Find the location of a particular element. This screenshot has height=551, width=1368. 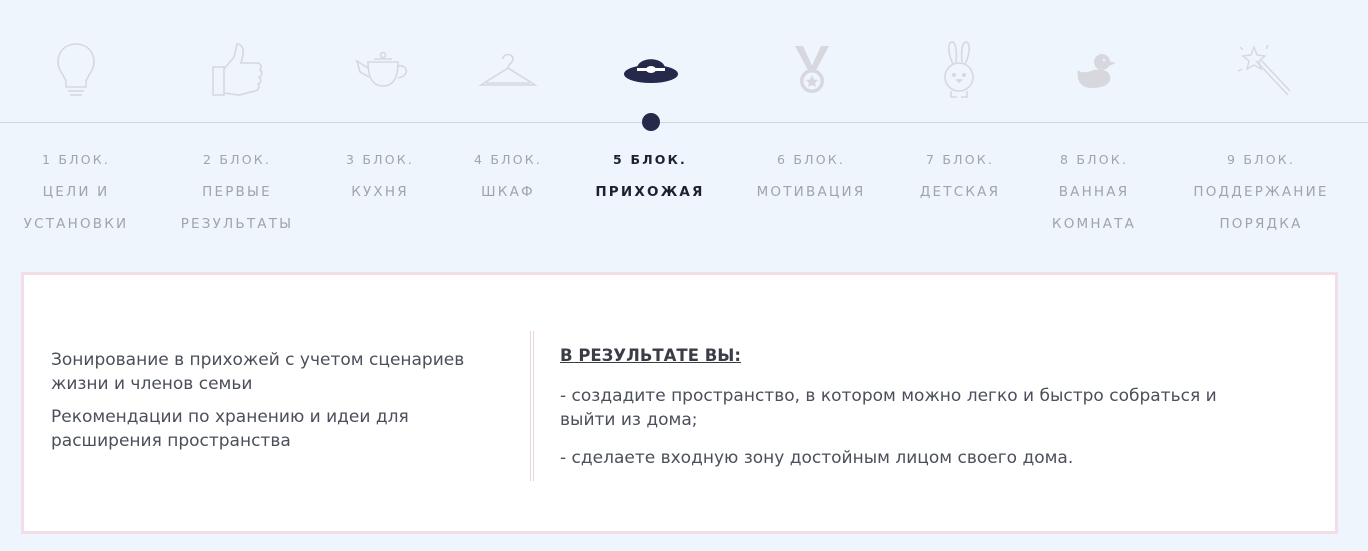

tab-block-number: 1 БЛОК. is located at coordinates (76, 159).